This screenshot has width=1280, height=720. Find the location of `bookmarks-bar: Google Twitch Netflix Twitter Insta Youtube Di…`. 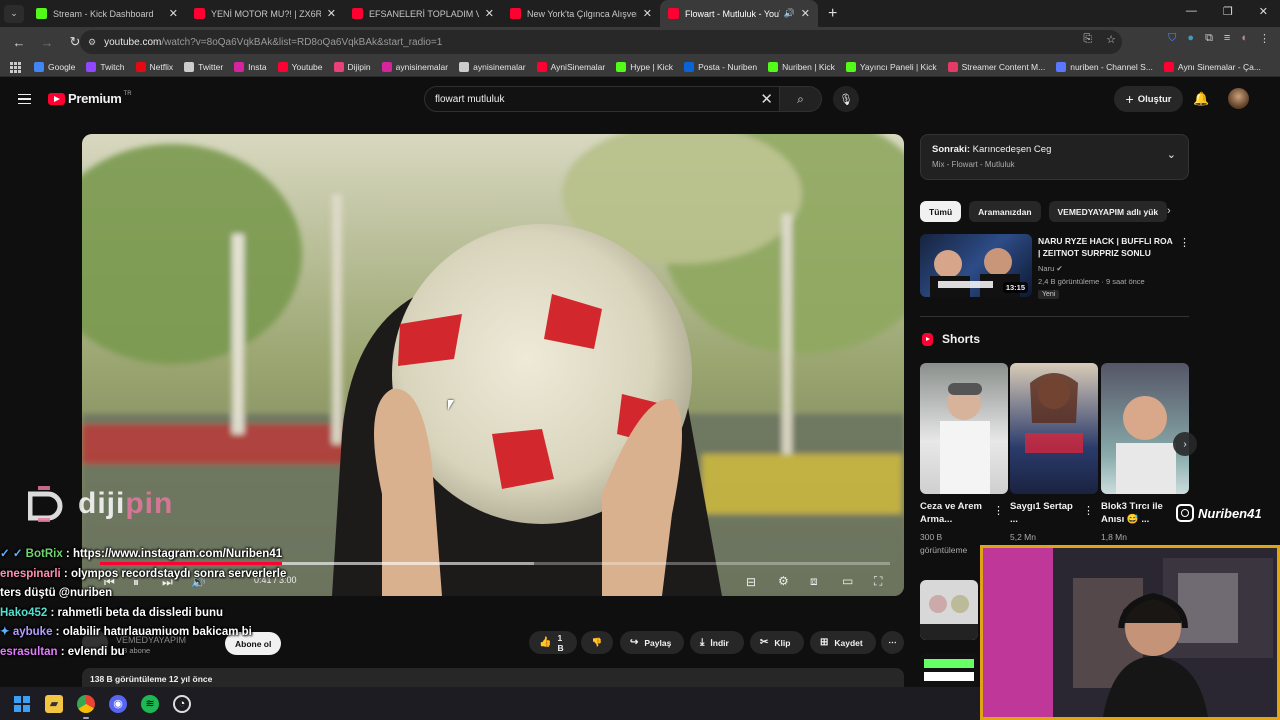

bookmarks-bar: Google Twitch Netflix Twitter Insta Youtube Di… is located at coordinates (640, 67).